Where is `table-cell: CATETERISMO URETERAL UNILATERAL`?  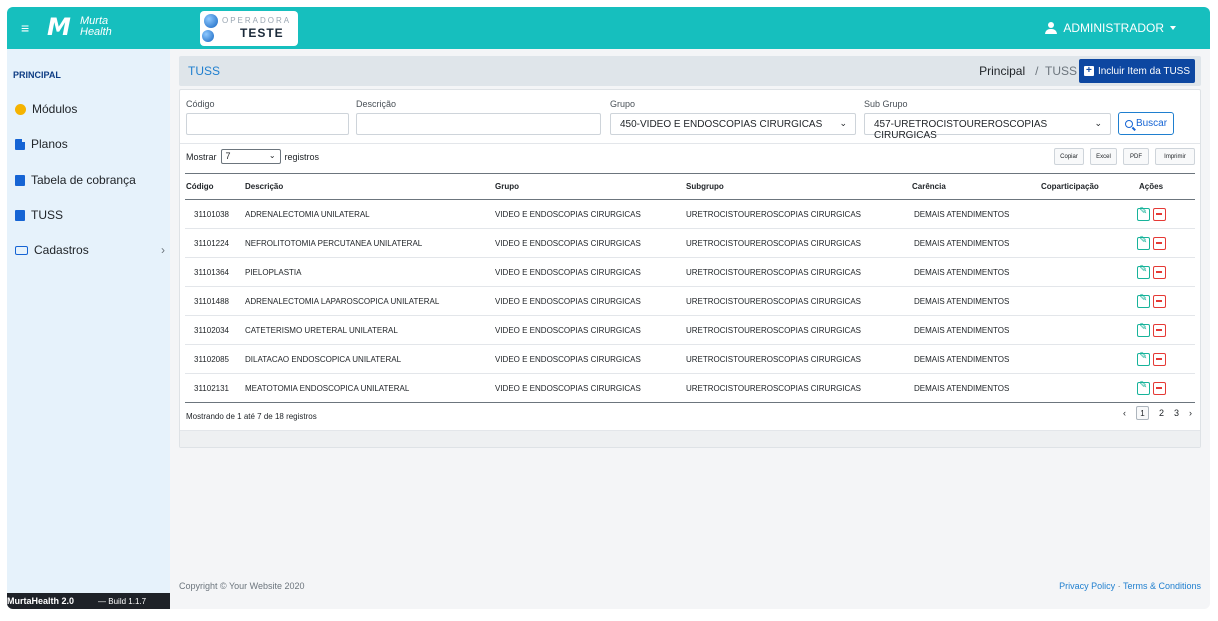 table-cell: CATETERISMO URETERAL UNILATERAL is located at coordinates (321, 330).